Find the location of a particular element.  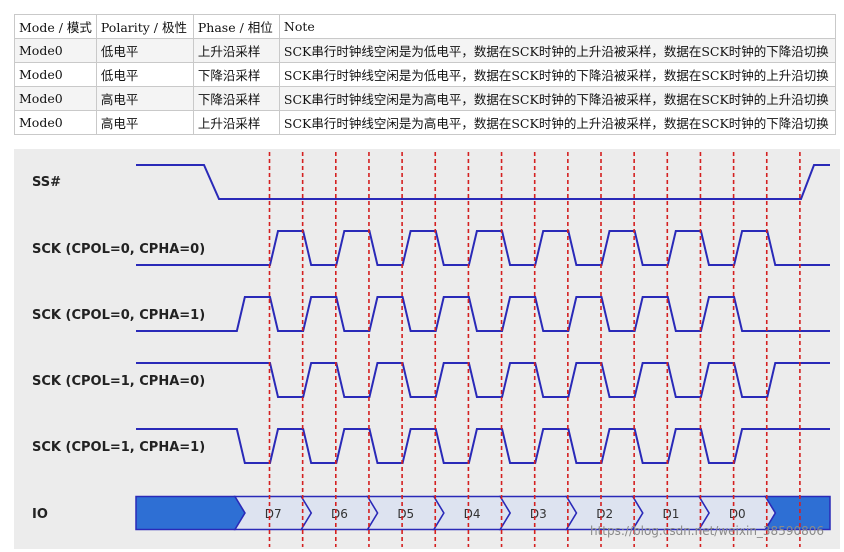

bus-bit-label: D4 is located at coordinates (472, 514).